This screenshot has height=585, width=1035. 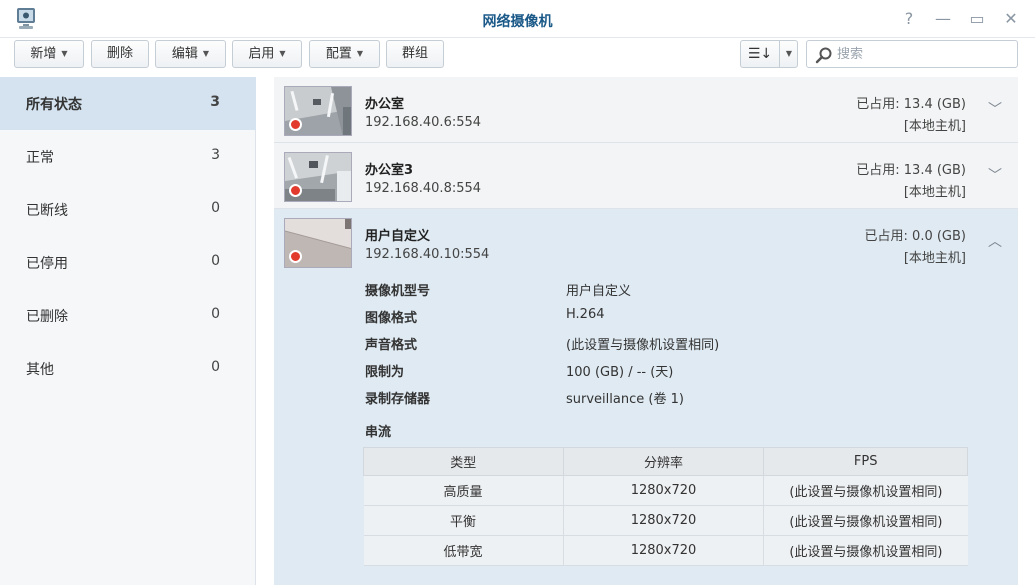 What do you see at coordinates (823, 55) in the screenshot?
I see `search-icon` at bounding box center [823, 55].